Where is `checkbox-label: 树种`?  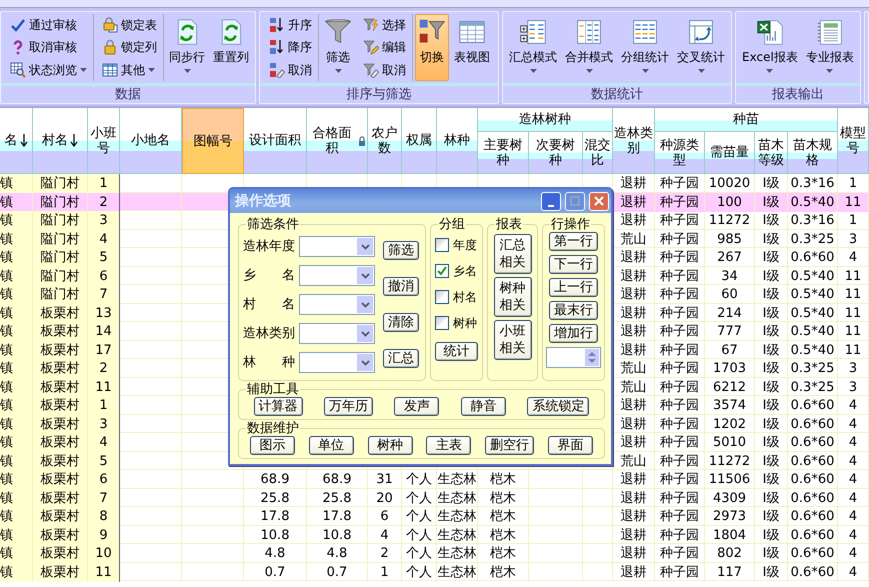
checkbox-label: 树种 is located at coordinates (465, 323).